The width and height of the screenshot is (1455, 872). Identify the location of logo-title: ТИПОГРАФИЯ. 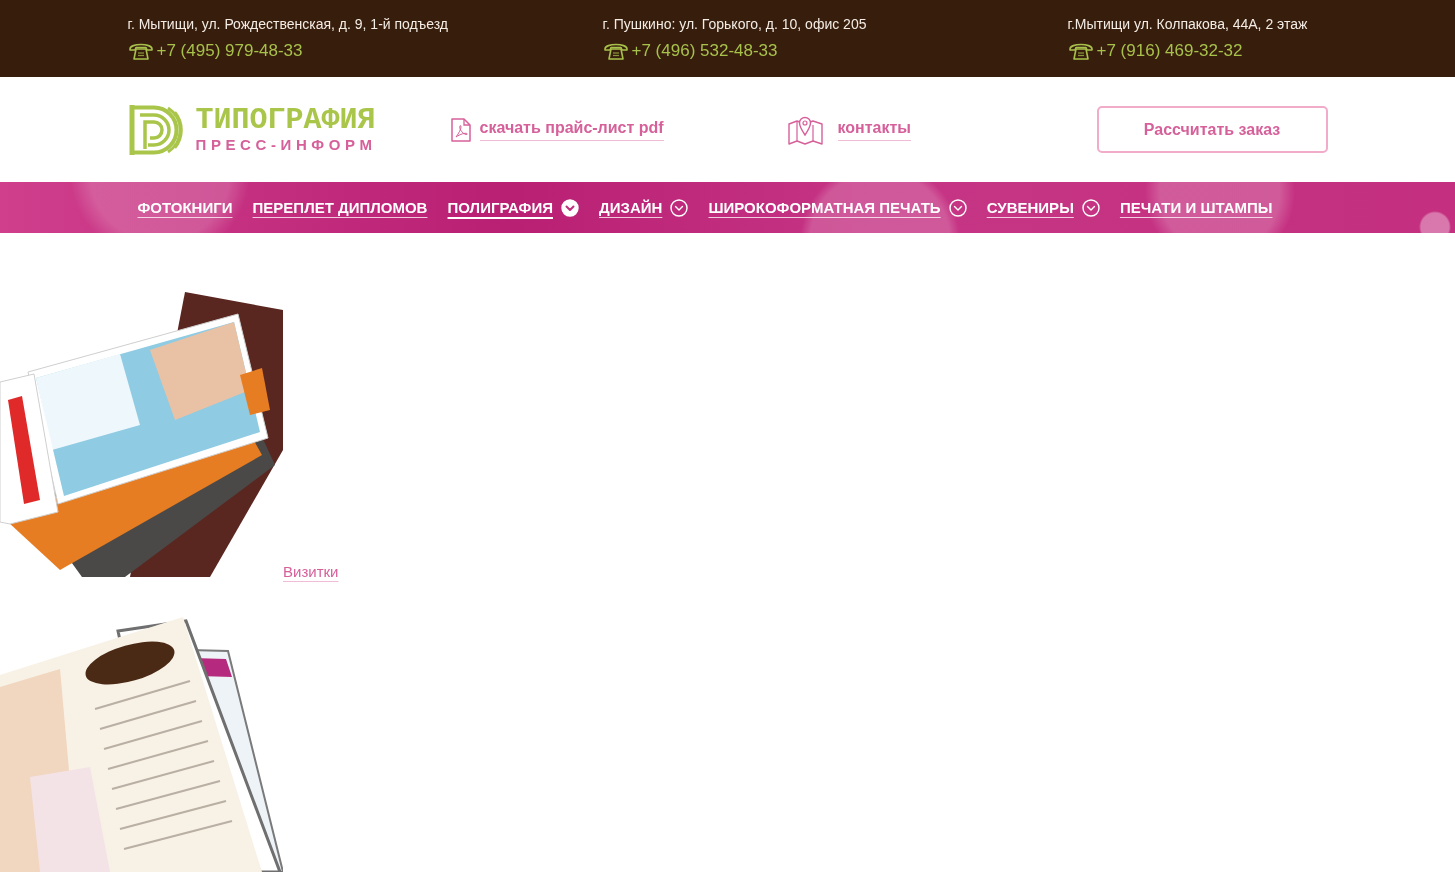
(286, 120).